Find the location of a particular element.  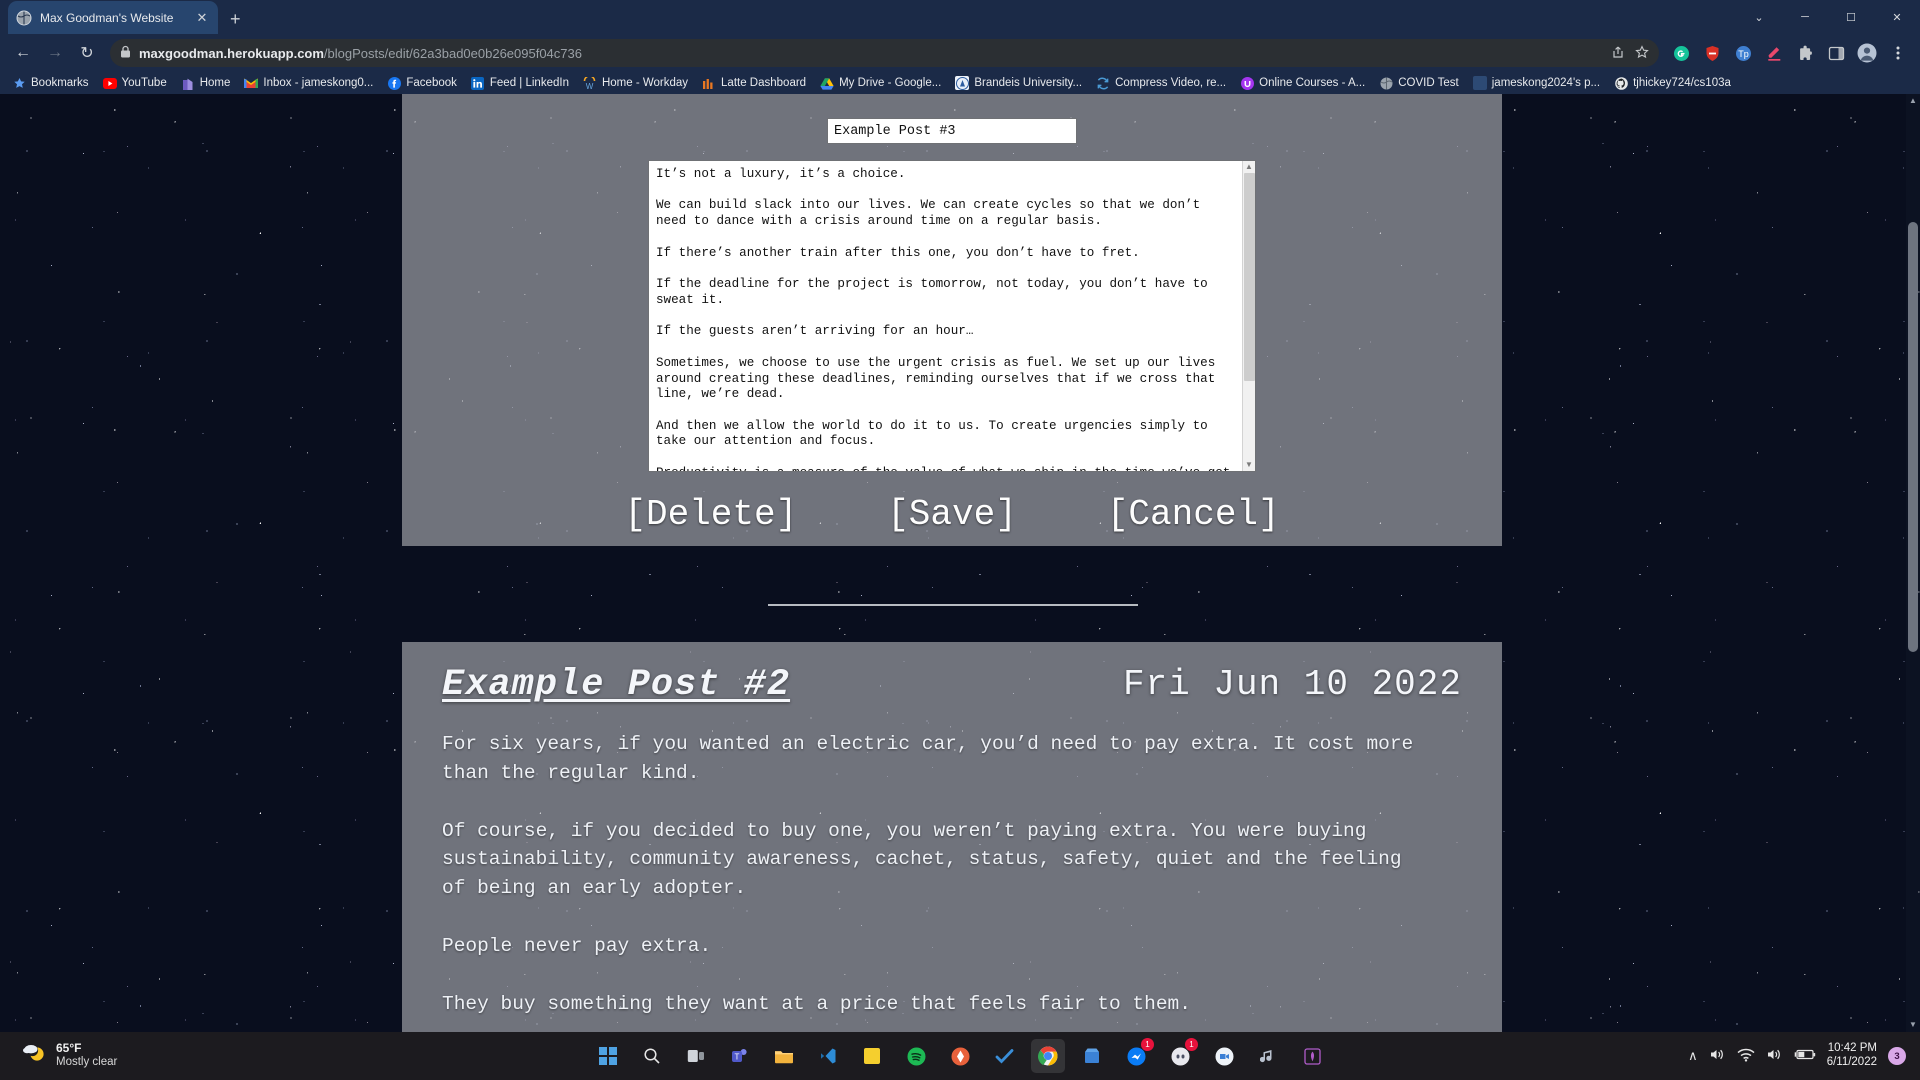

marker-icon is located at coordinates (1774, 53).